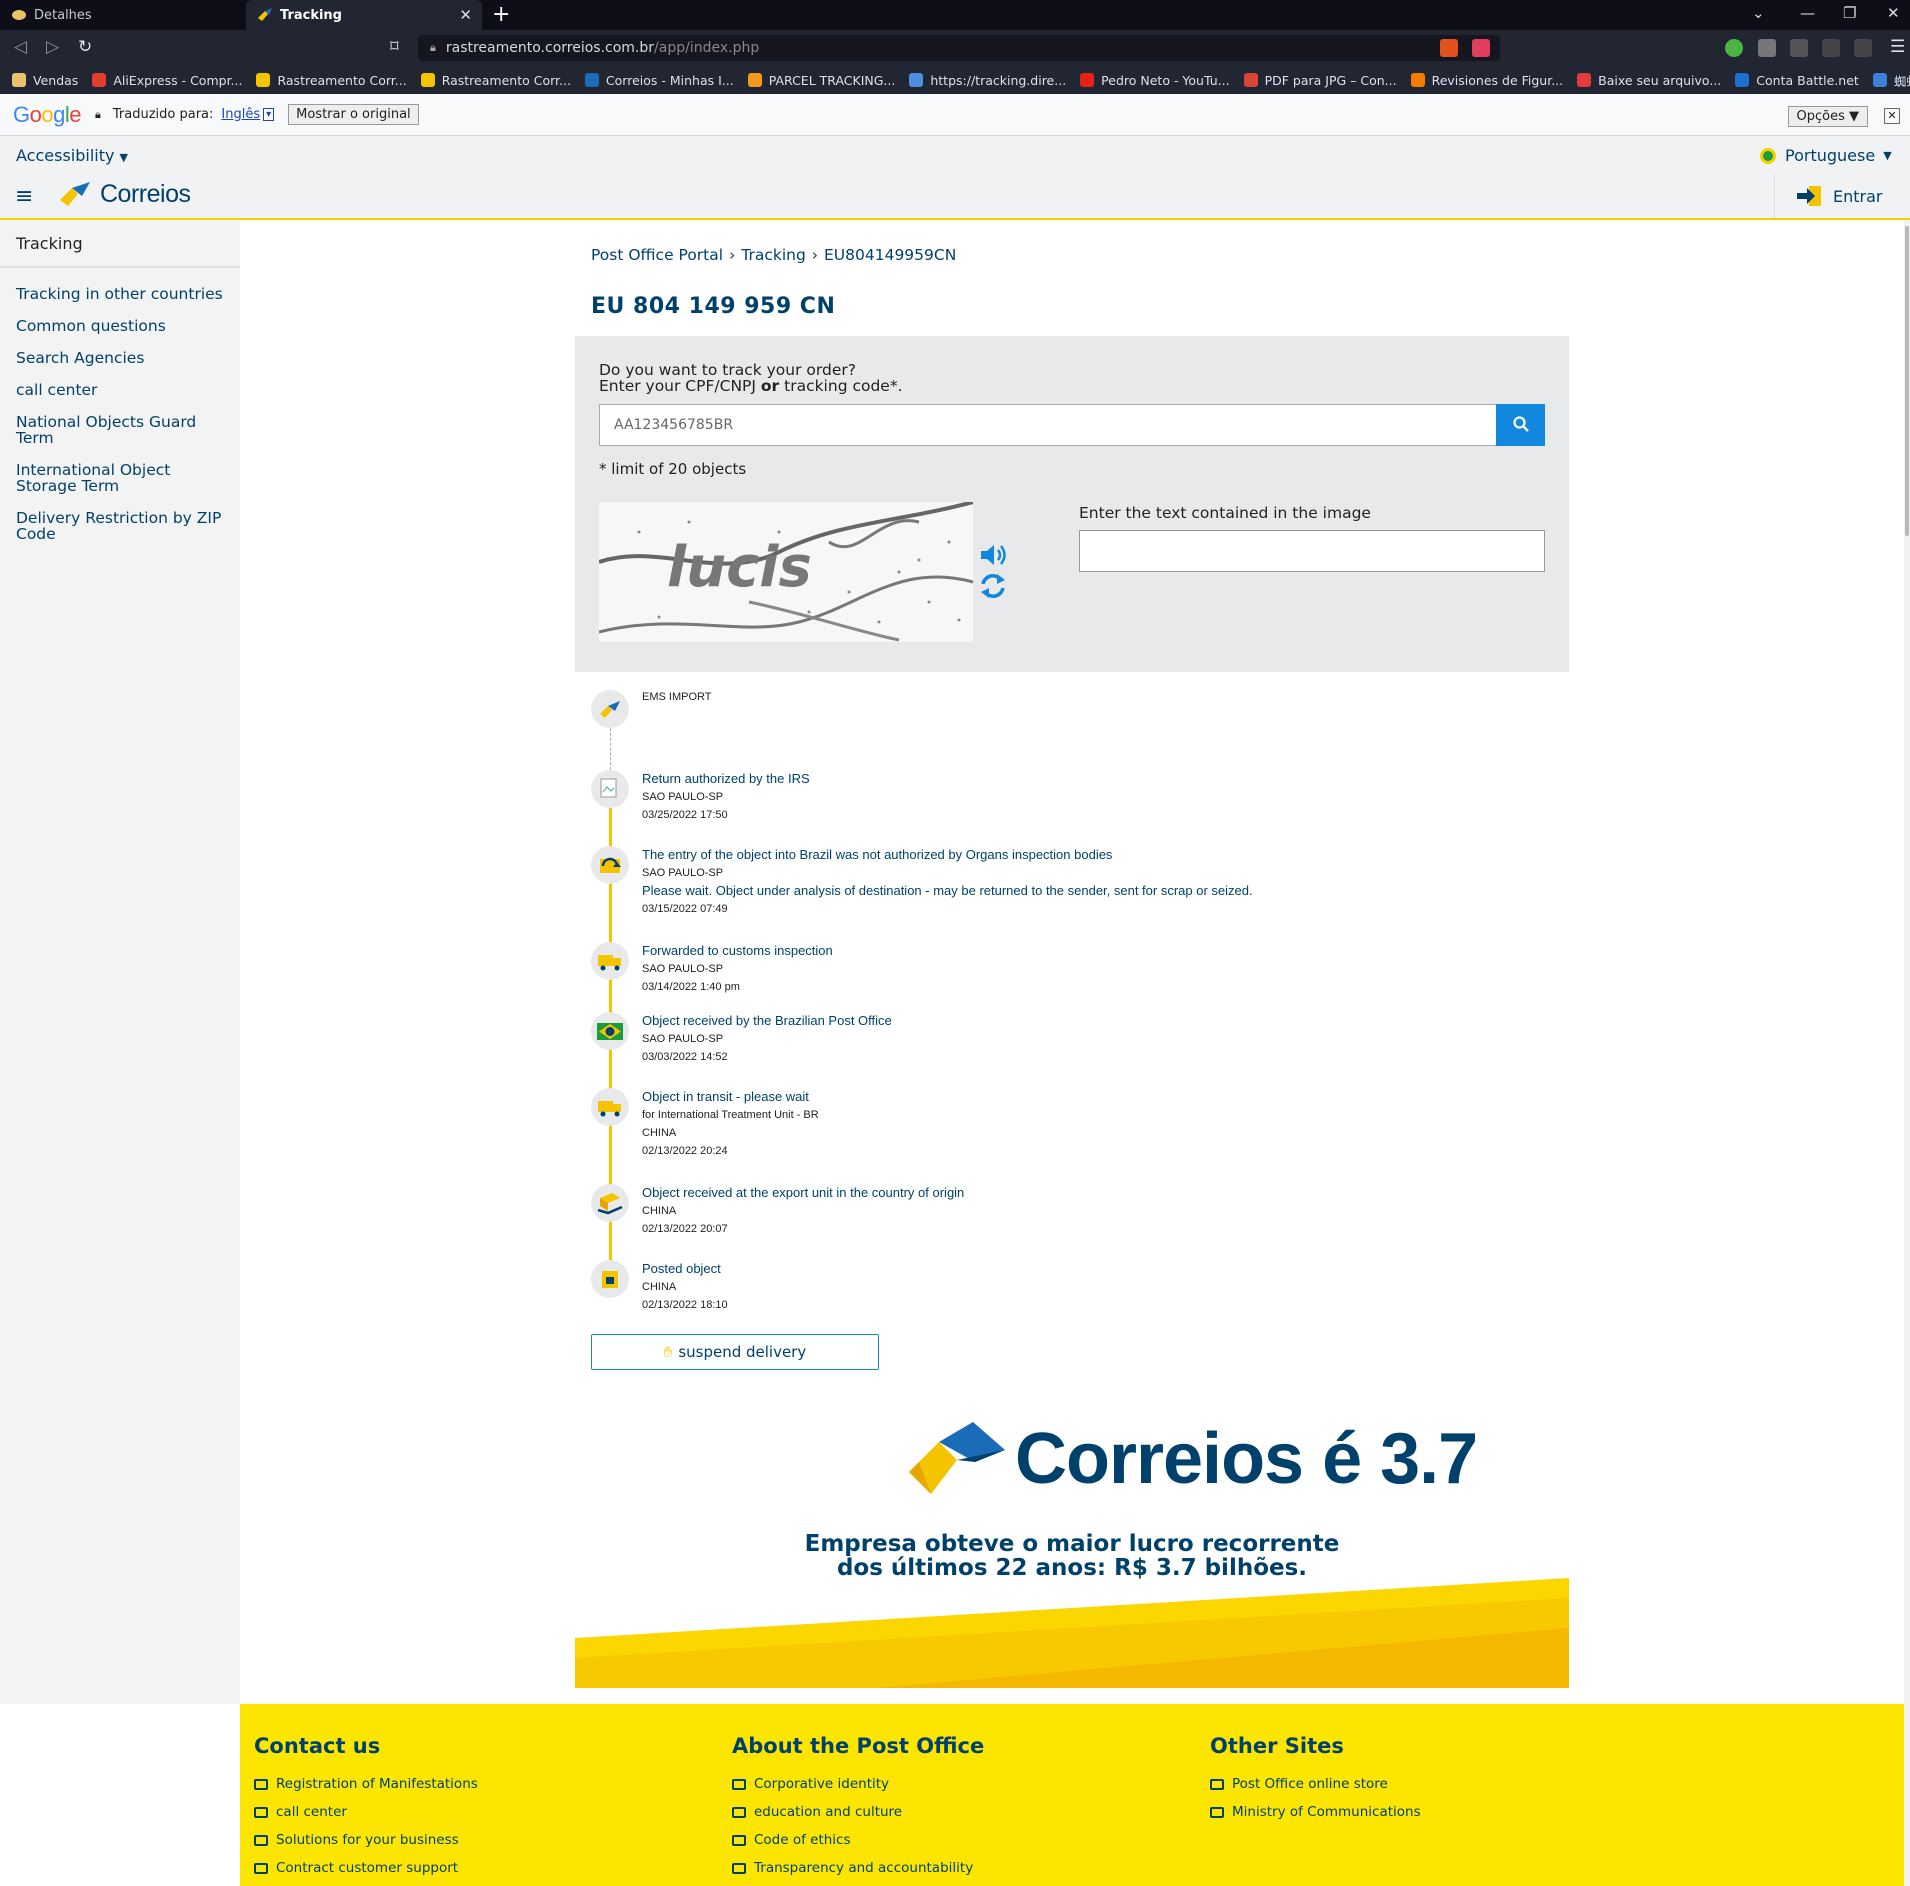 This screenshot has height=1886, width=1910. Describe the element at coordinates (858, 1812) in the screenshot. I see `footer-link: education and culture` at that location.